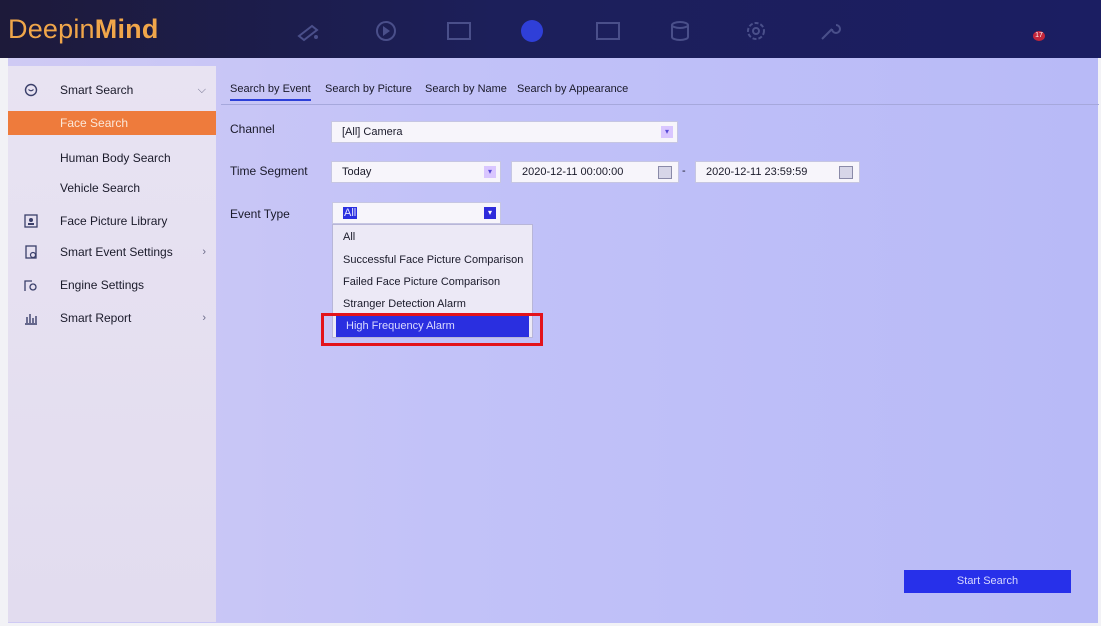 Image resolution: width=1101 pixels, height=626 pixels. What do you see at coordinates (777, 172) in the screenshot?
I see `end-time-field: 2020-12-11 23:59:59` at bounding box center [777, 172].